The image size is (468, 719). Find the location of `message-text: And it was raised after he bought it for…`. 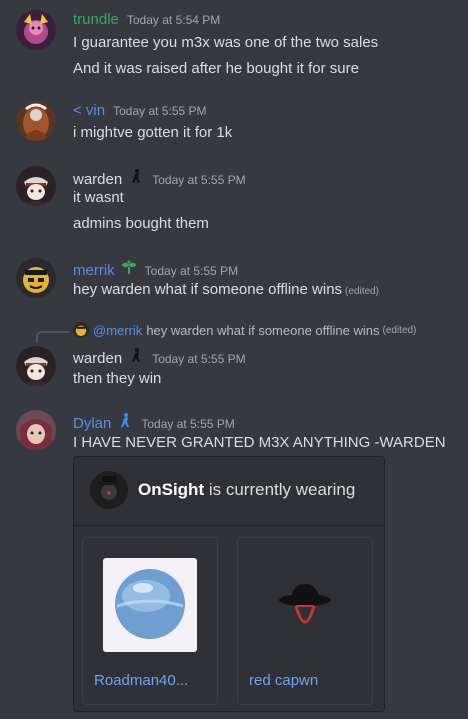

message-text: And it was raised after he bought it for… is located at coordinates (216, 68).